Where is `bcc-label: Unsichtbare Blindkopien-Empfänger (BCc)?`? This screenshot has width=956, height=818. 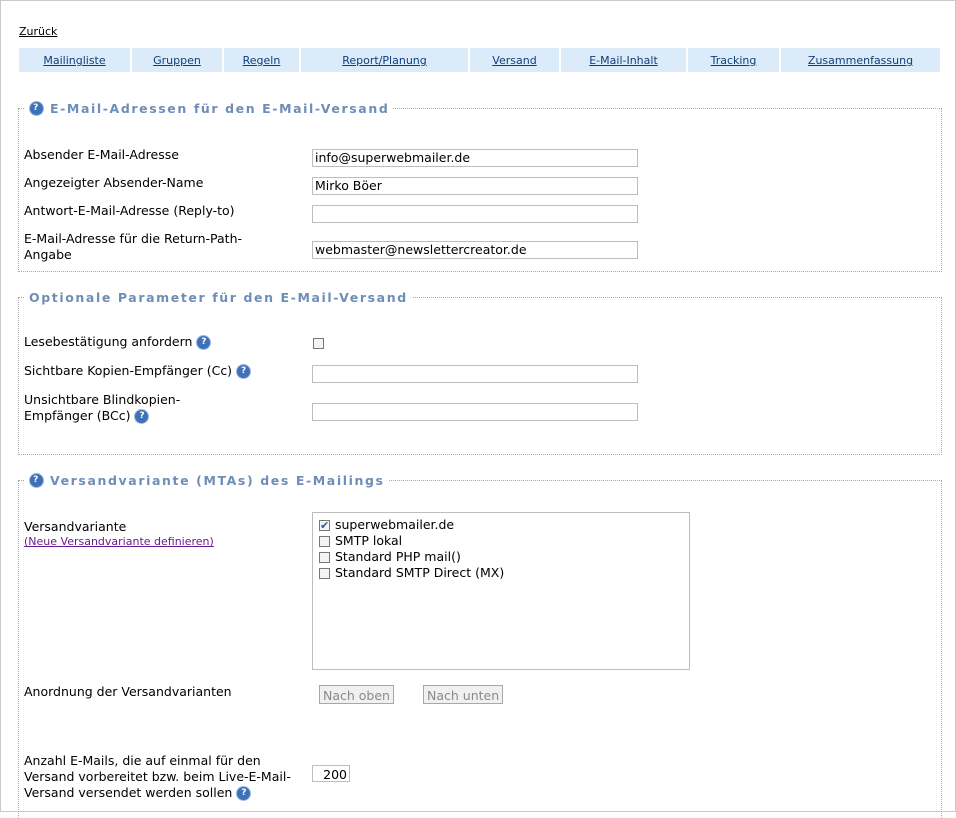 bcc-label: Unsichtbare Blindkopien-Empfänger (BCc)? is located at coordinates (102, 408).